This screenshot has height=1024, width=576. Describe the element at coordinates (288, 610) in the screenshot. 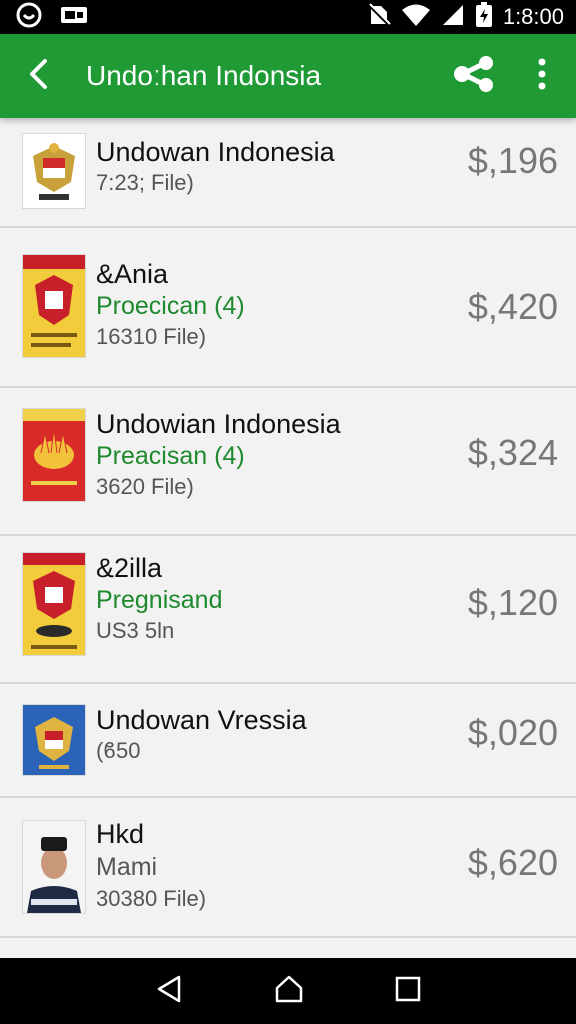

I see `list-item: &2illa Pregnisand US3 5ln $,120` at that location.